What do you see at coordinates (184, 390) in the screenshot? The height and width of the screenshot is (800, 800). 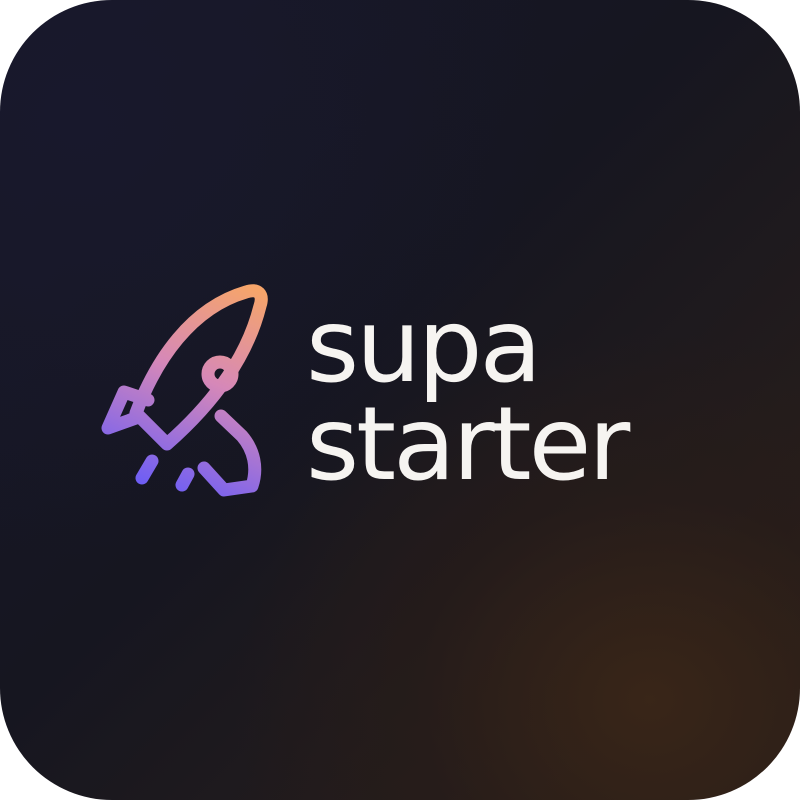 I see `rocket-icon` at bounding box center [184, 390].